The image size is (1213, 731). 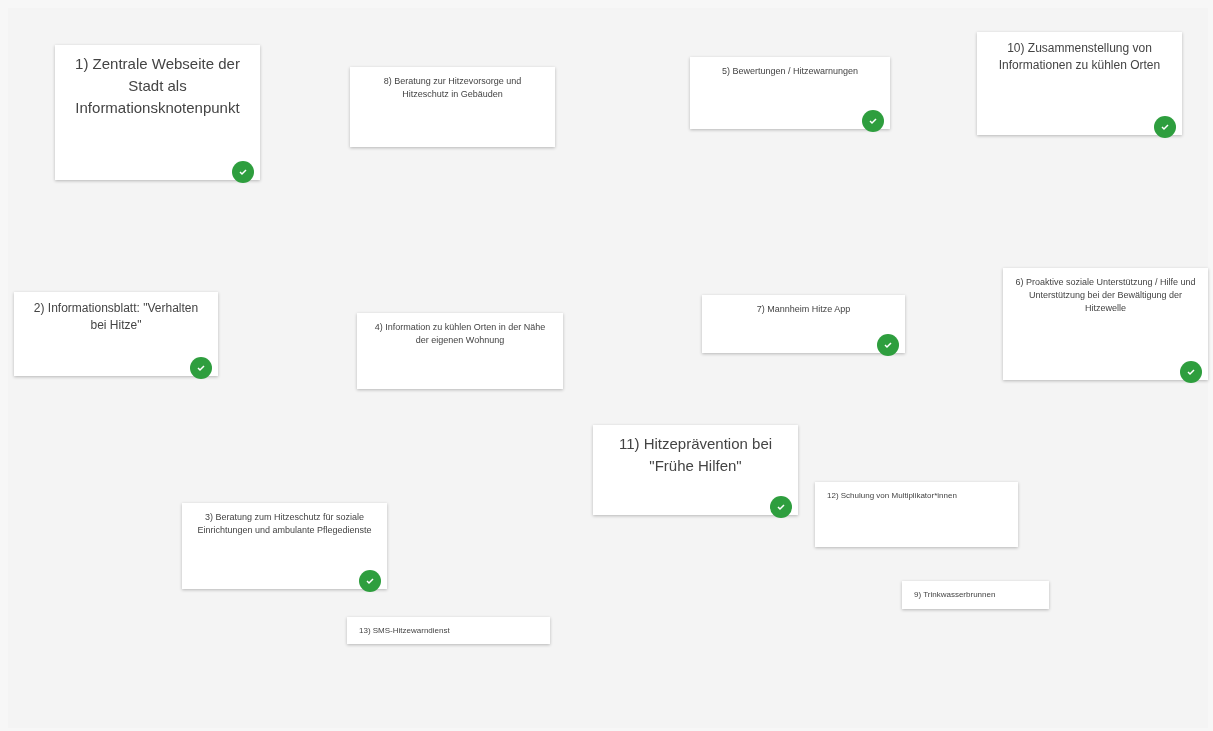 I want to click on note-text: 9) Trinkwasserbrunnen, so click(x=955, y=594).